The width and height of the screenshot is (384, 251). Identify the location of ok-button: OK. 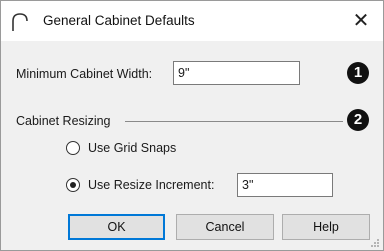
(116, 227).